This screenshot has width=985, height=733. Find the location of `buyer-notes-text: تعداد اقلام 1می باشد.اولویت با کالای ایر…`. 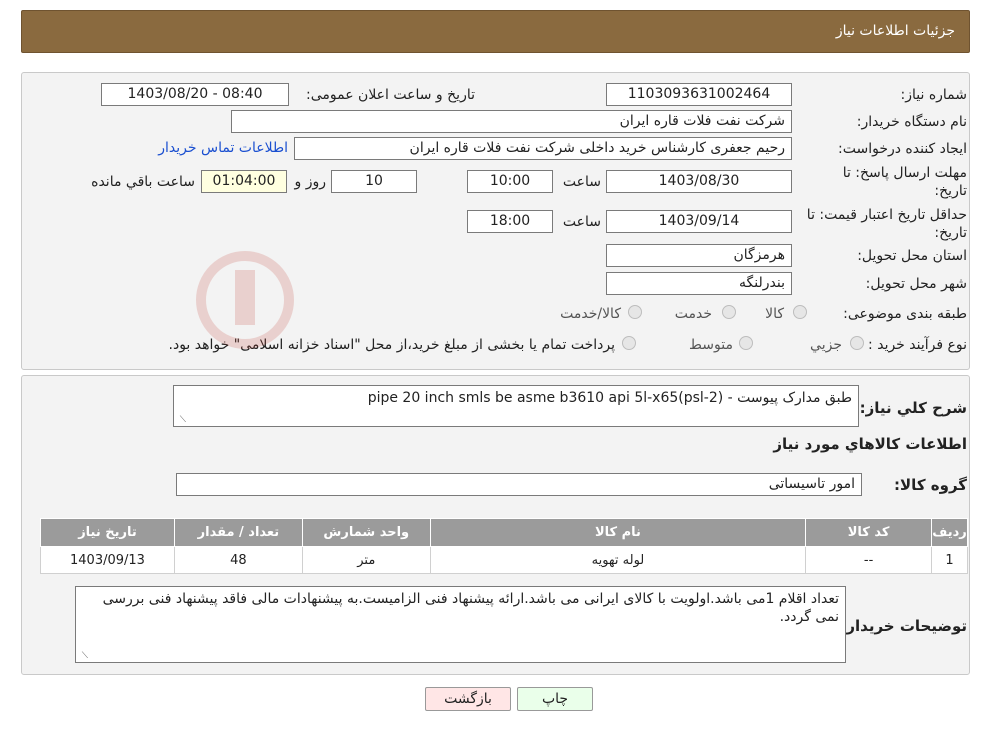

buyer-notes-text: تعداد اقلام 1می باشد.اولویت با کالای ایر… is located at coordinates (470, 608).